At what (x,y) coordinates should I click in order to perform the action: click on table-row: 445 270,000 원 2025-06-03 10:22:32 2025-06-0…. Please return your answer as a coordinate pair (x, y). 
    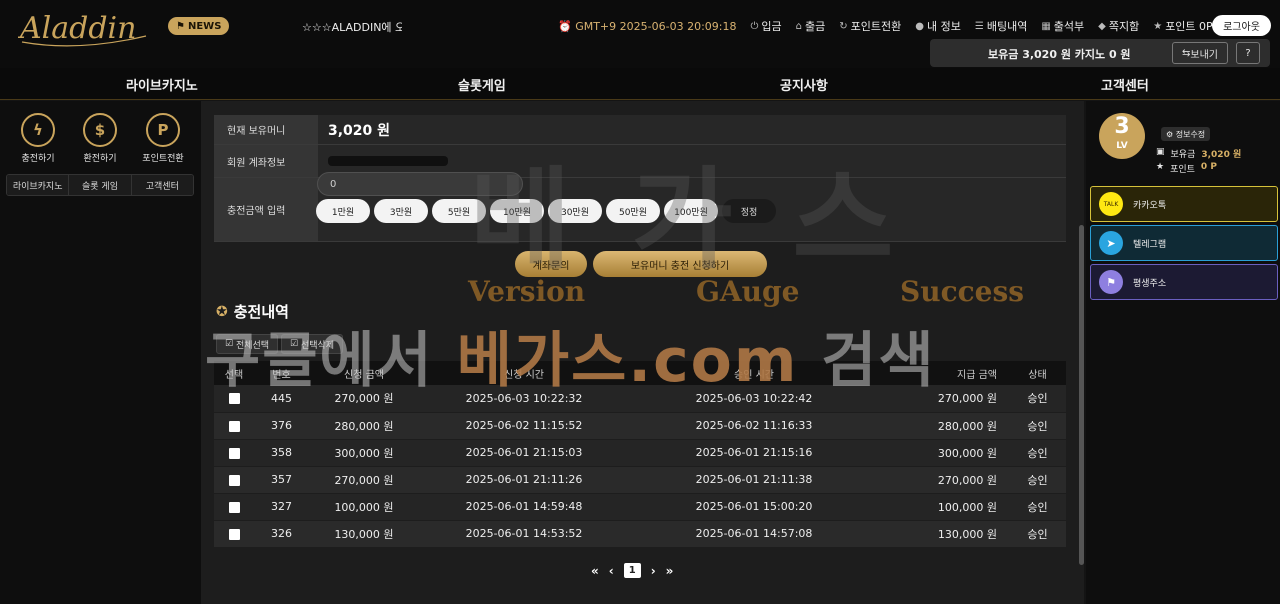
    Looking at the image, I should click on (640, 399).